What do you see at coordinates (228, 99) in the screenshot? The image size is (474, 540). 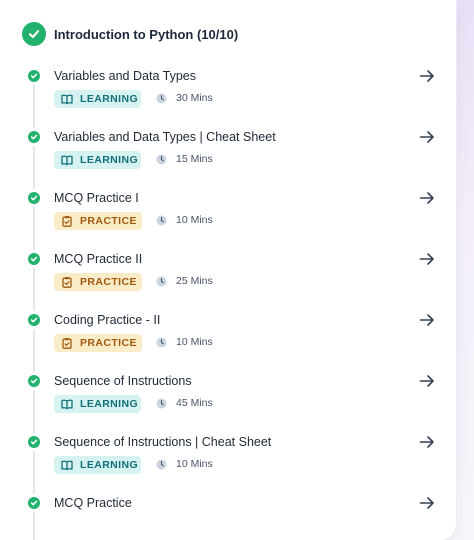 I see `lesson-item: Variables and Data Types LEARNING 30 Mins` at bounding box center [228, 99].